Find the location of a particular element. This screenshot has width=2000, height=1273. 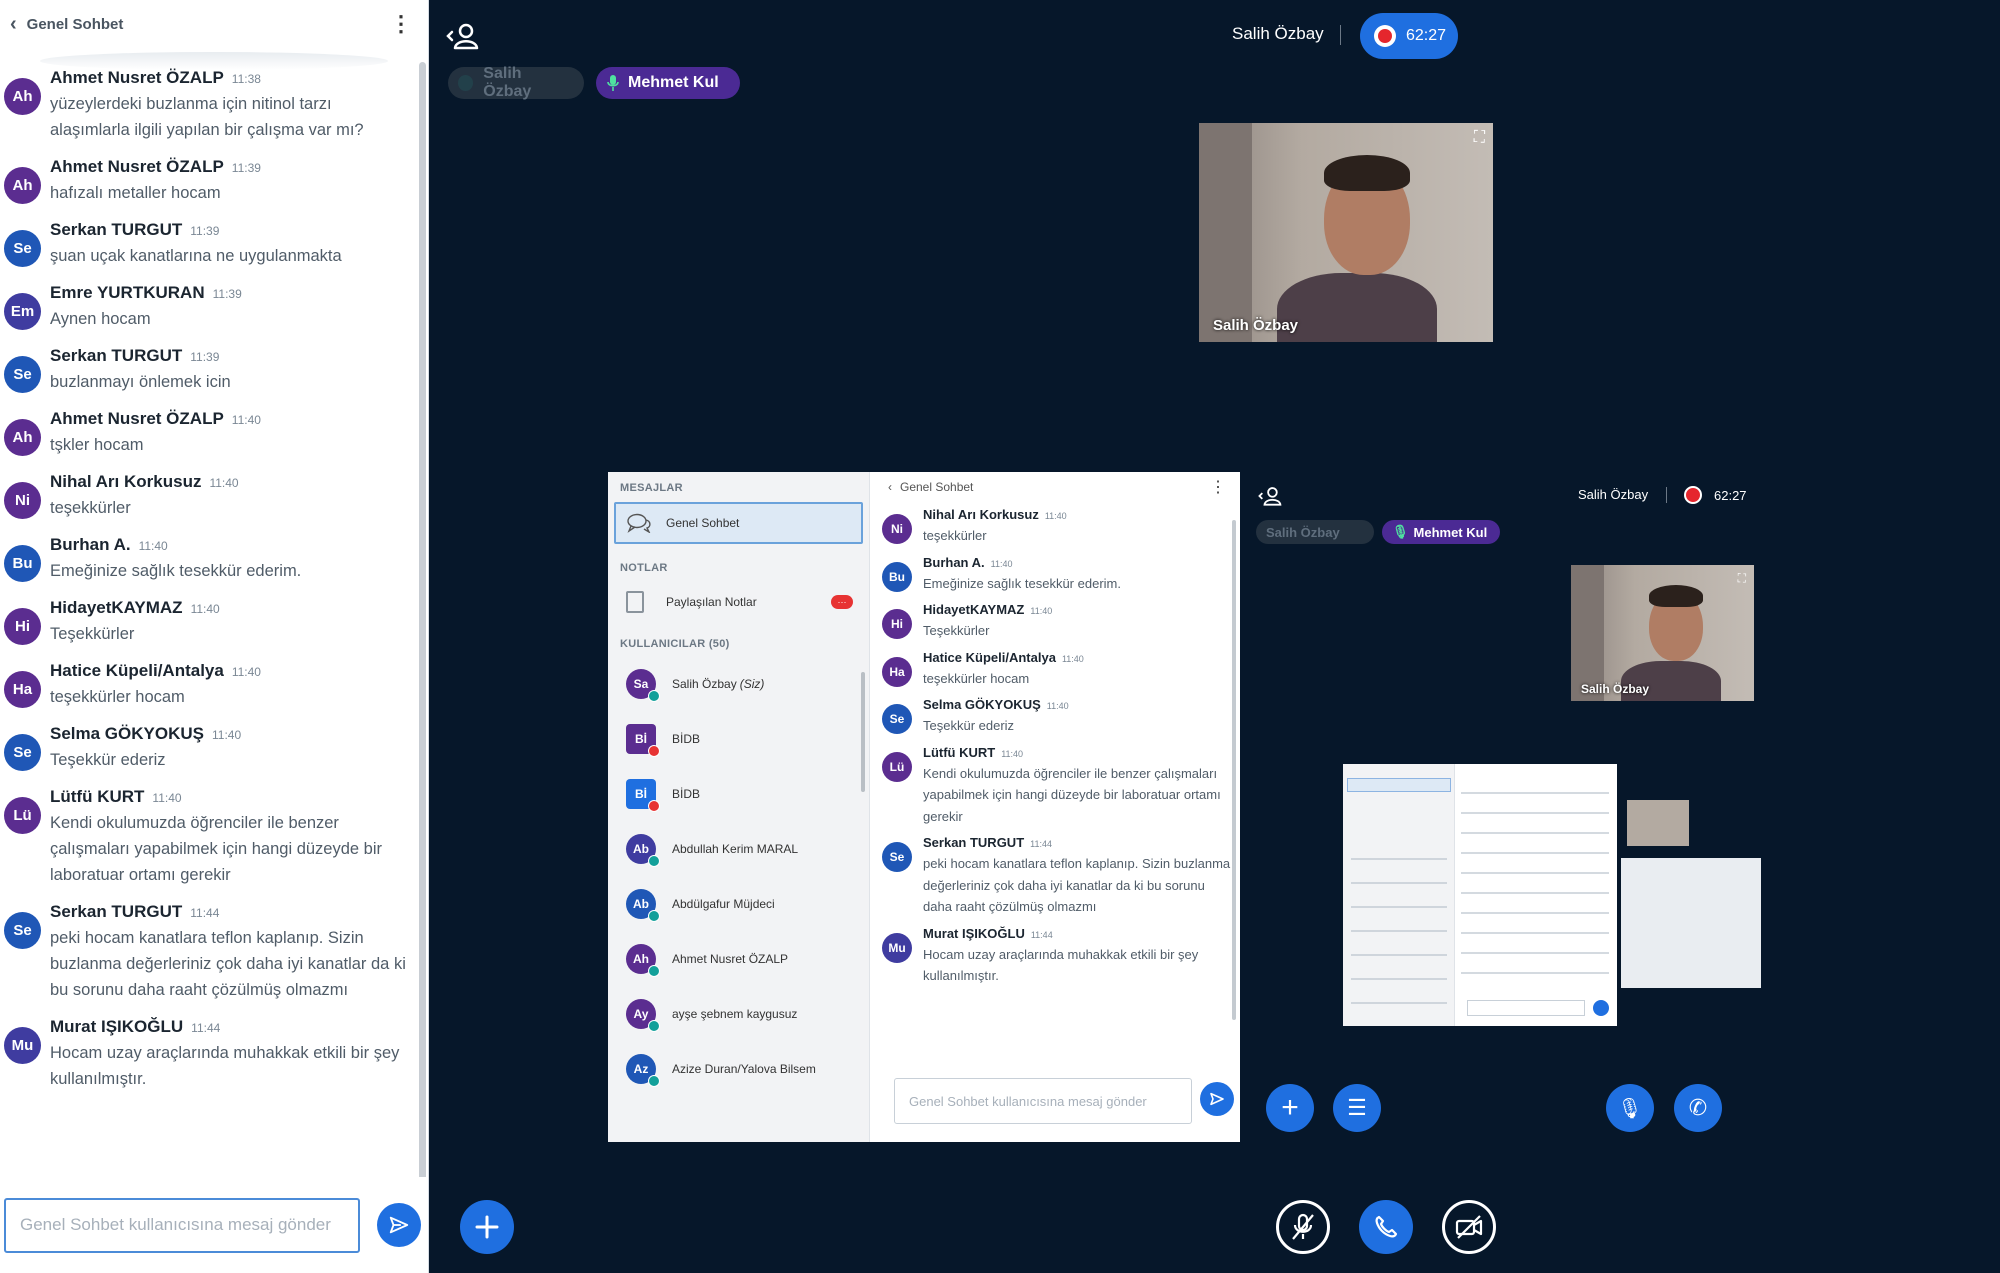

actions-button is located at coordinates (487, 1227).